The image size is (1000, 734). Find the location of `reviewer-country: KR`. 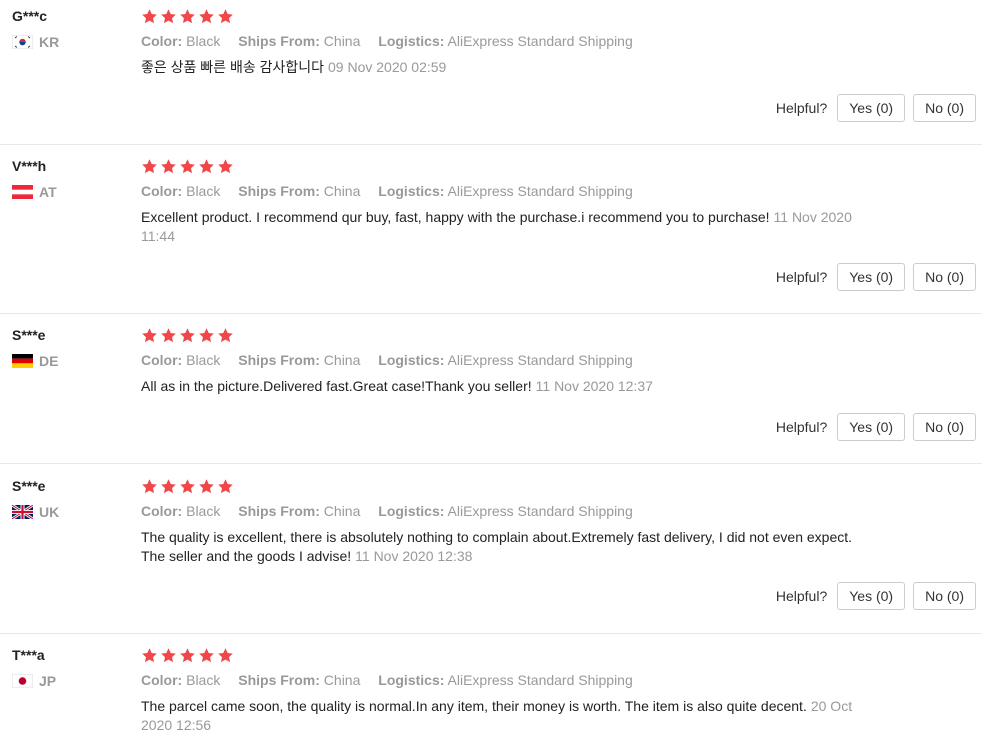

reviewer-country: KR is located at coordinates (35, 42).